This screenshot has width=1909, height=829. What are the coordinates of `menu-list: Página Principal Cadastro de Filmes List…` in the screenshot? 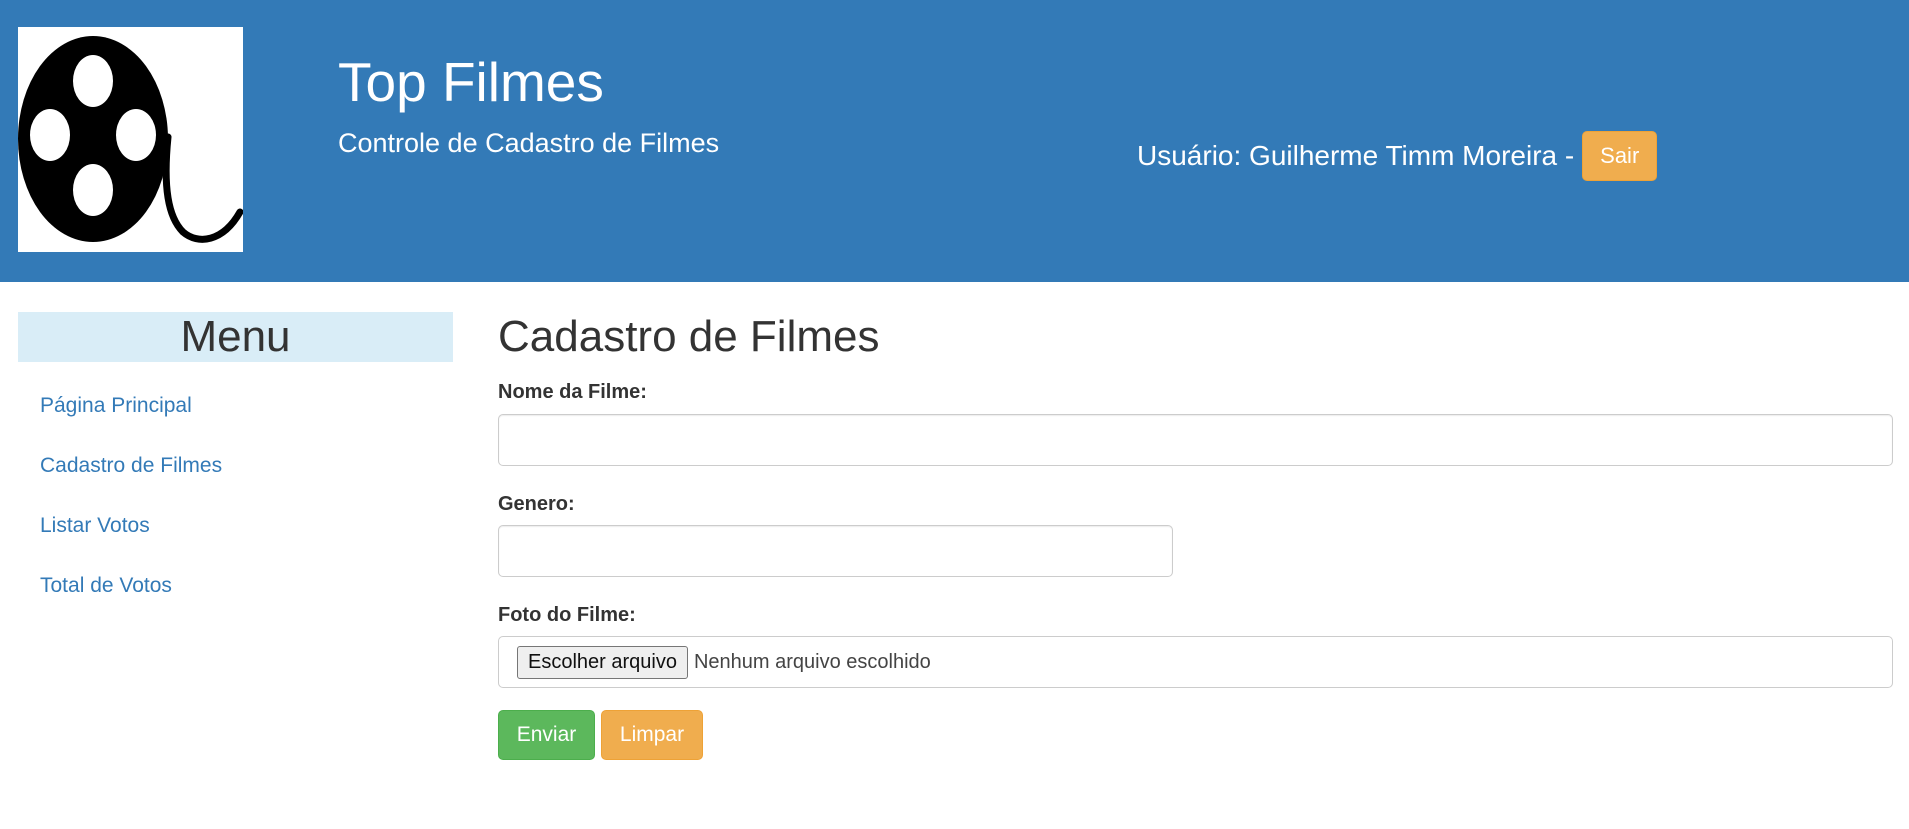 It's located at (235, 496).